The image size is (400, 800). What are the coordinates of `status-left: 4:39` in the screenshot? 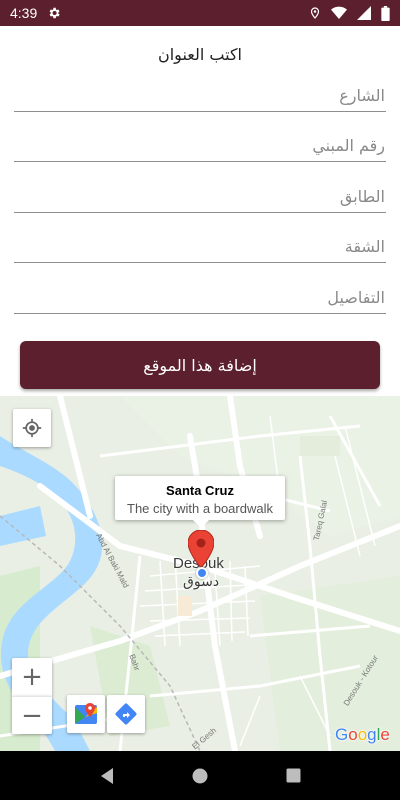 It's located at (35, 13).